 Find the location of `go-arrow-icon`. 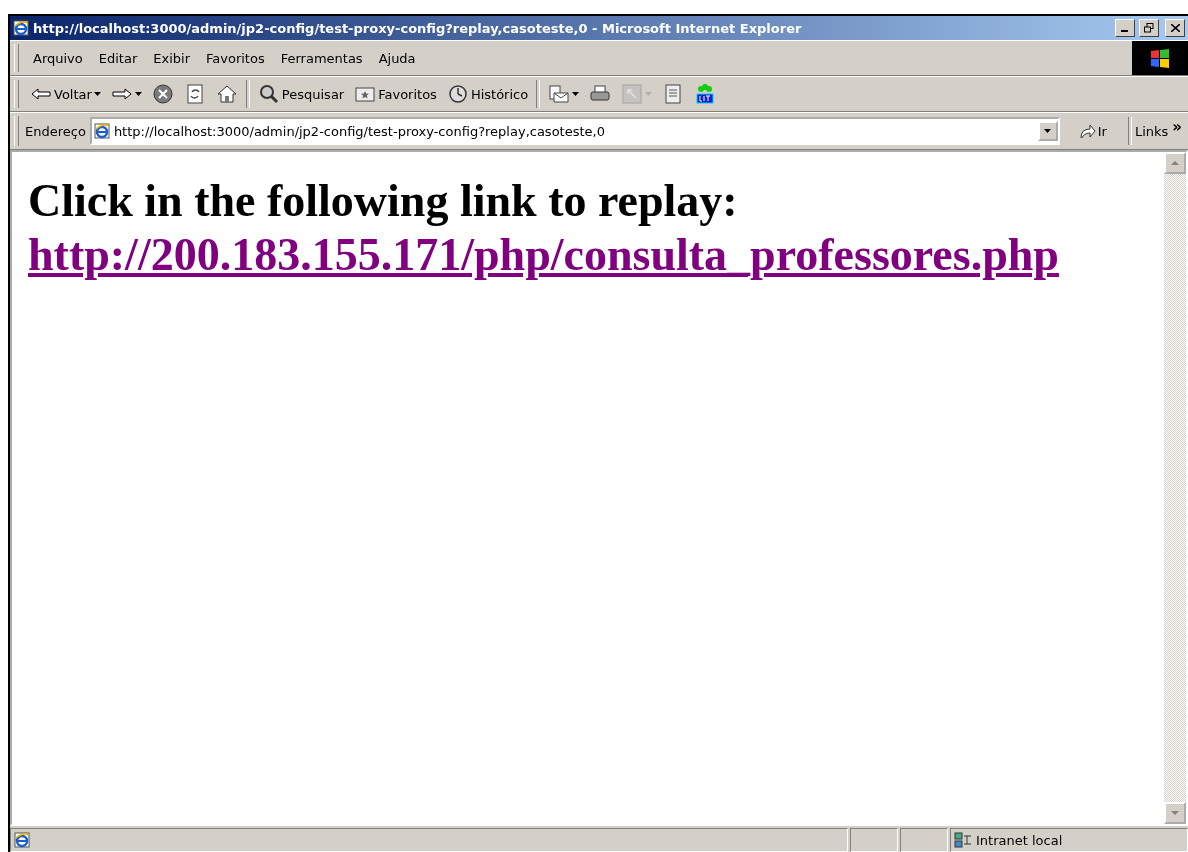

go-arrow-icon is located at coordinates (1086, 131).